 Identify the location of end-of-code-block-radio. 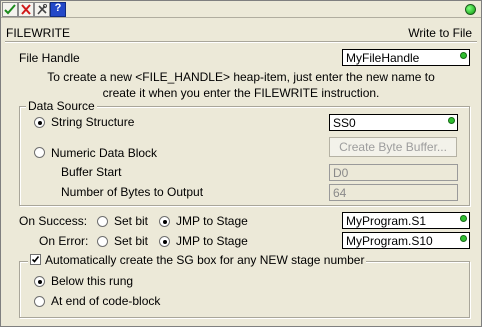
(39, 301).